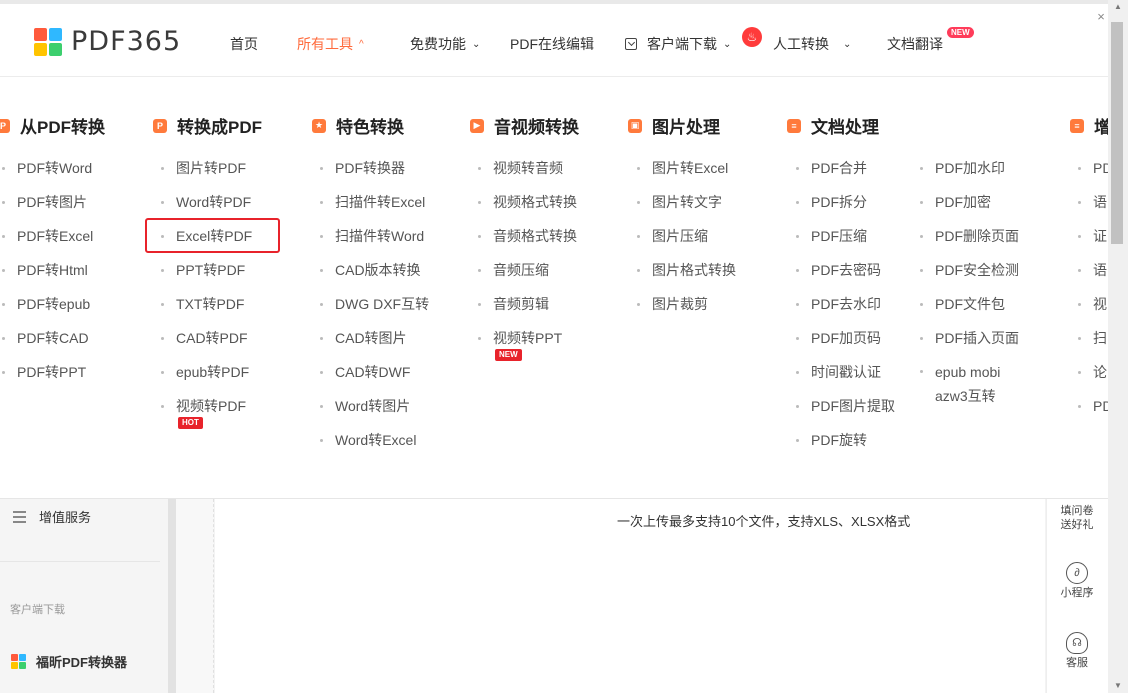 The width and height of the screenshot is (1128, 693). I want to click on menu-item-label: 视频转PPT, so click(528, 338).